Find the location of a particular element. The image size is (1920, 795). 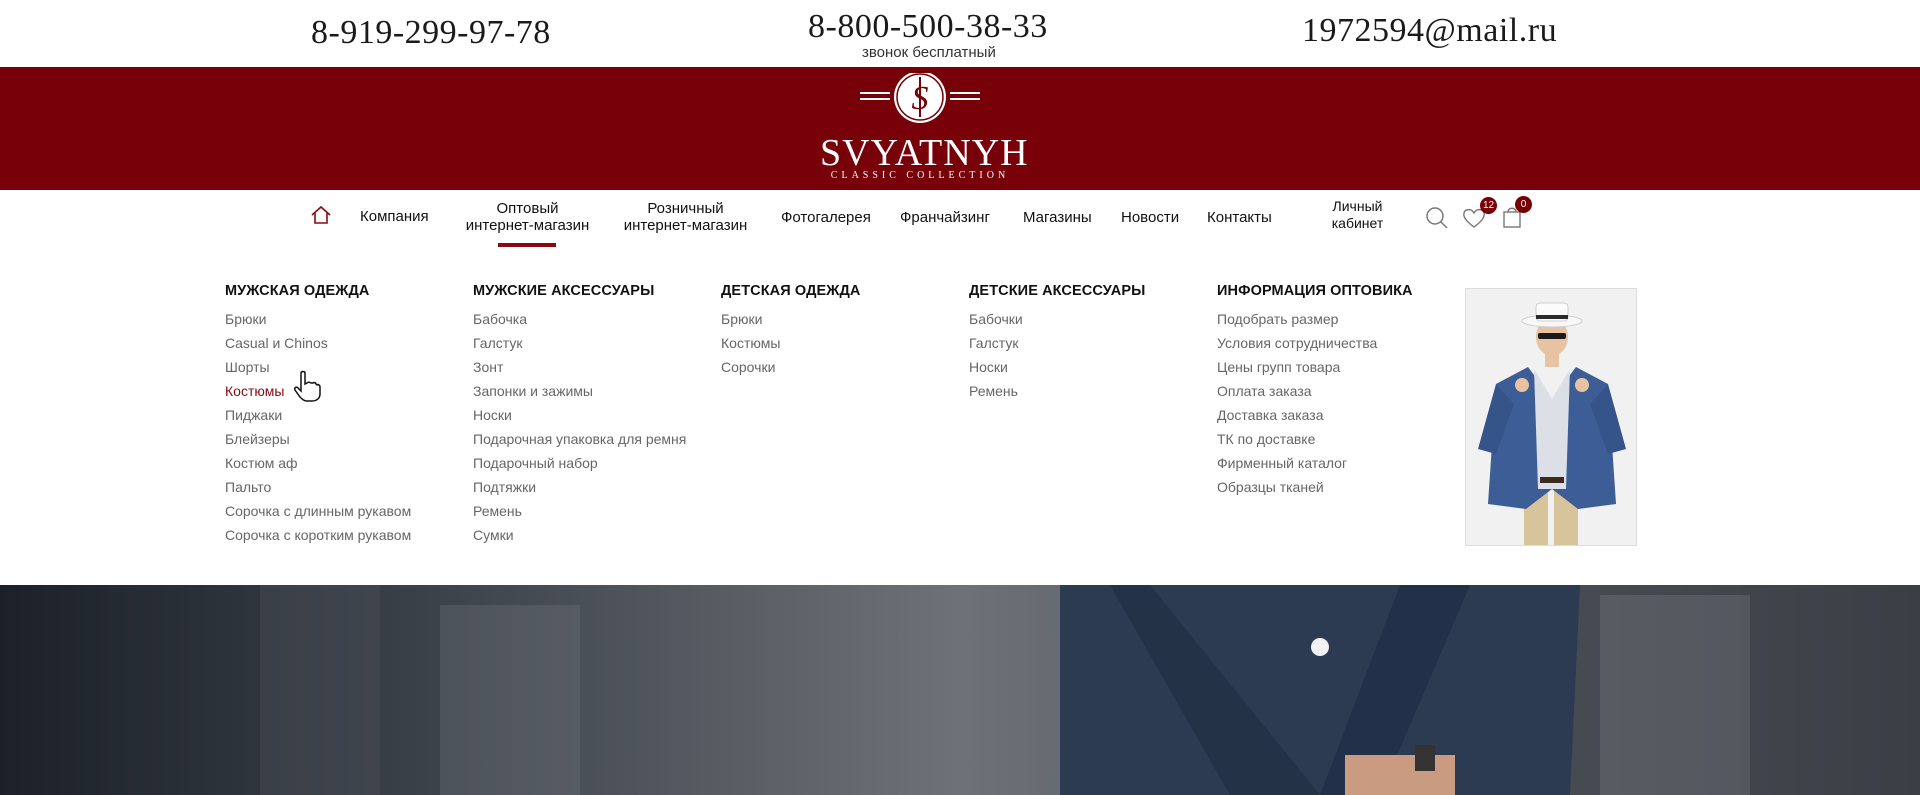

menu-link: Оплата заказа is located at coordinates (1337, 391).